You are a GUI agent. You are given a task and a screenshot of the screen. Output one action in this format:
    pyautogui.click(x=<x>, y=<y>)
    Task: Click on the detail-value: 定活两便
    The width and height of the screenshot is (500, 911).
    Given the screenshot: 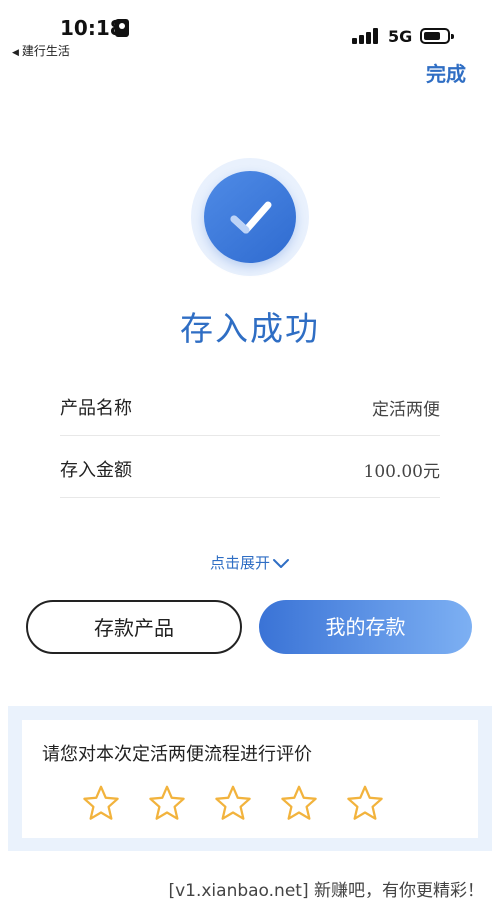 What is the action you would take?
    pyautogui.click(x=406, y=410)
    